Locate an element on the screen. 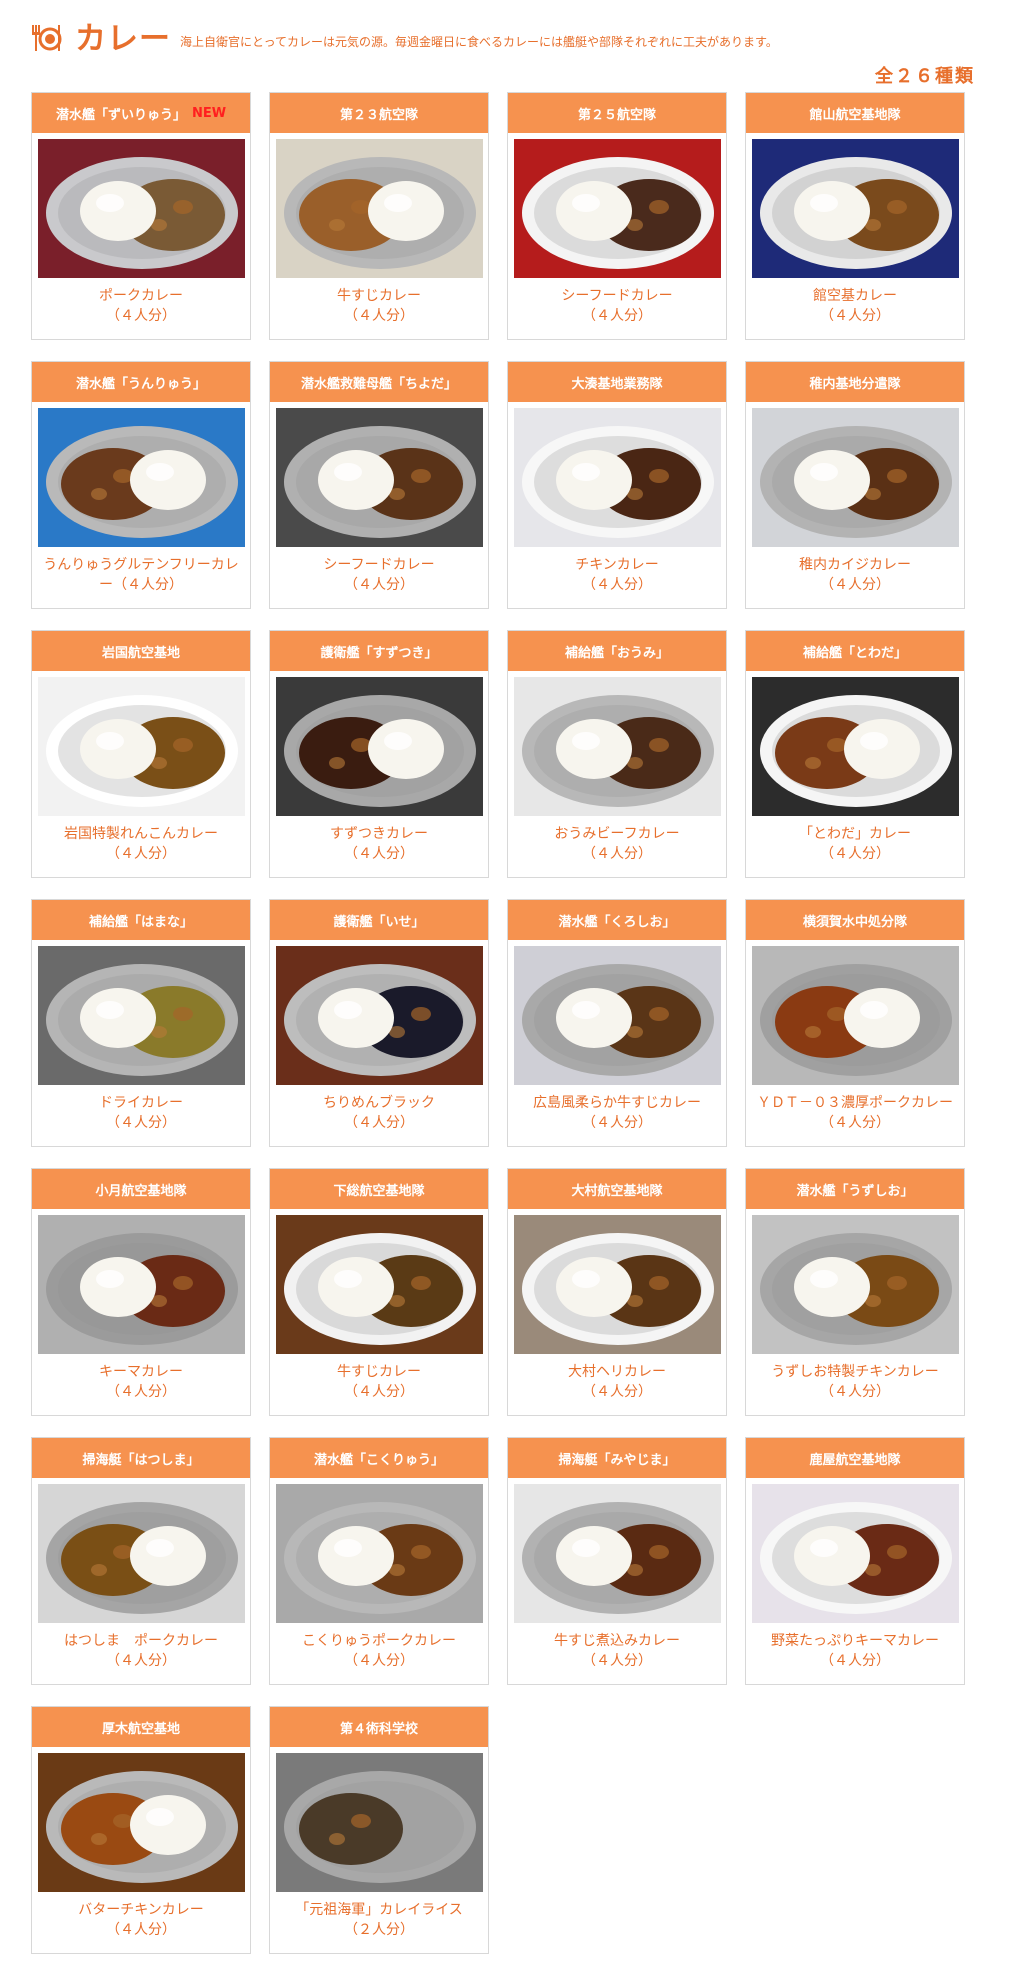 The width and height of the screenshot is (1014, 1969). curry-card: 大湊基地業務隊 チキンカレー （４人分） is located at coordinates (617, 485).